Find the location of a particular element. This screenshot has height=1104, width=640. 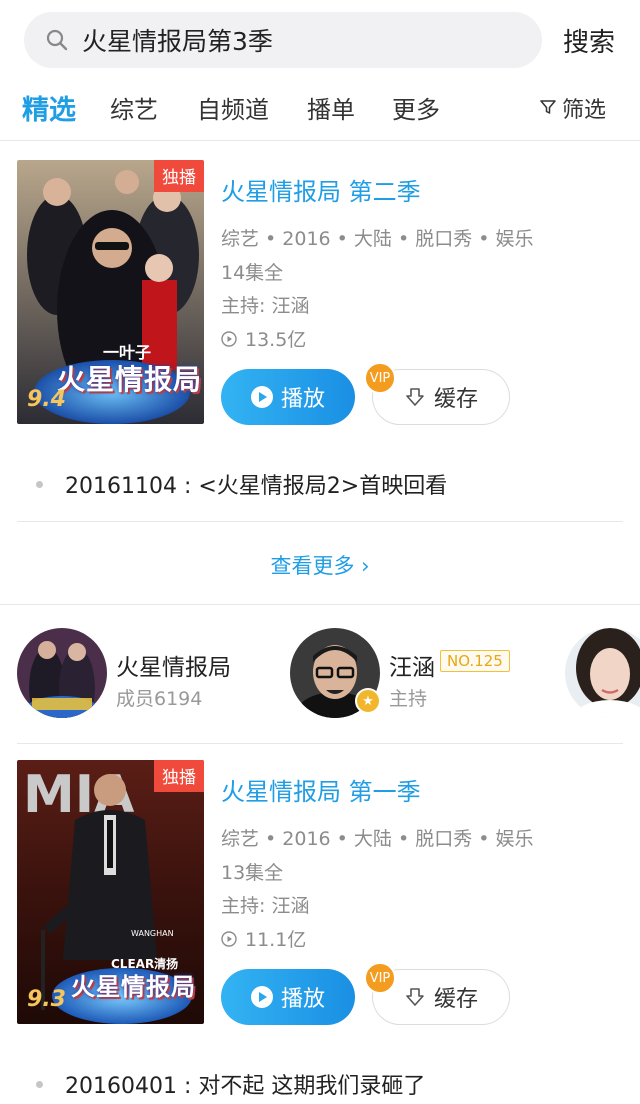

rank-badge: NO.125 is located at coordinates (475, 661).